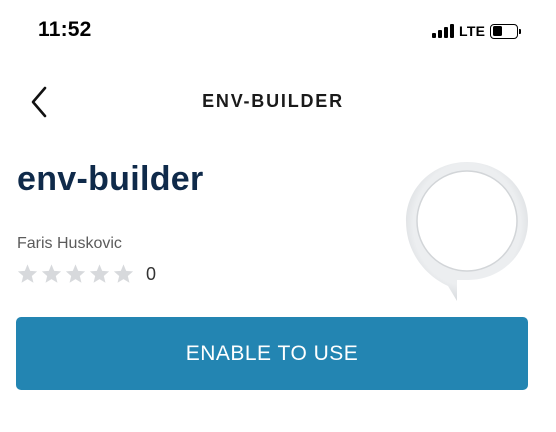  Describe the element at coordinates (151, 273) in the screenshot. I see `rating-count: 0` at that location.